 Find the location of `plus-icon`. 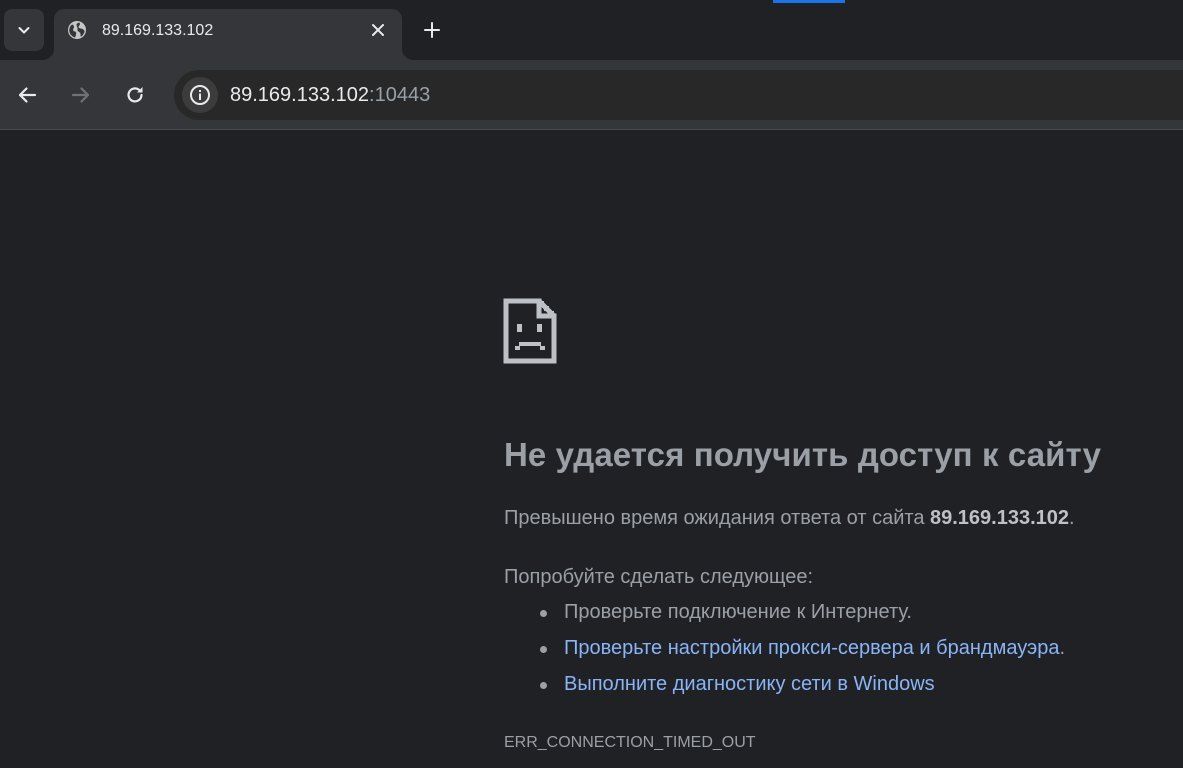

plus-icon is located at coordinates (432, 30).